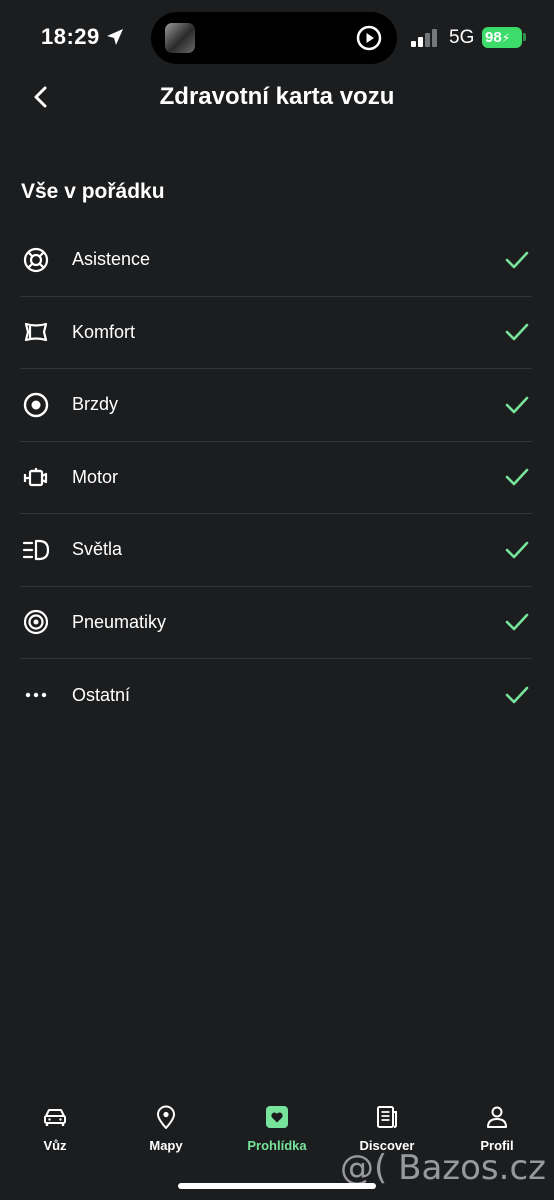 The width and height of the screenshot is (554, 1200). Describe the element at coordinates (41, 97) in the screenshot. I see `back-chevron-icon` at that location.